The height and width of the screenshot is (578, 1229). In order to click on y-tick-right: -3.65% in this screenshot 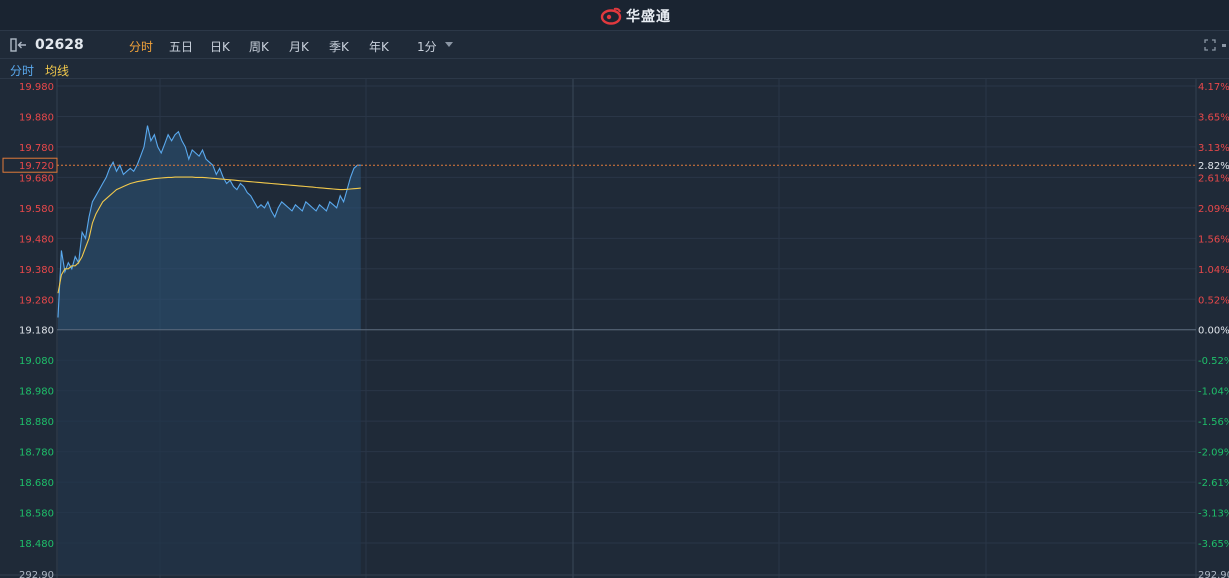, I will do `click(1213, 544)`.